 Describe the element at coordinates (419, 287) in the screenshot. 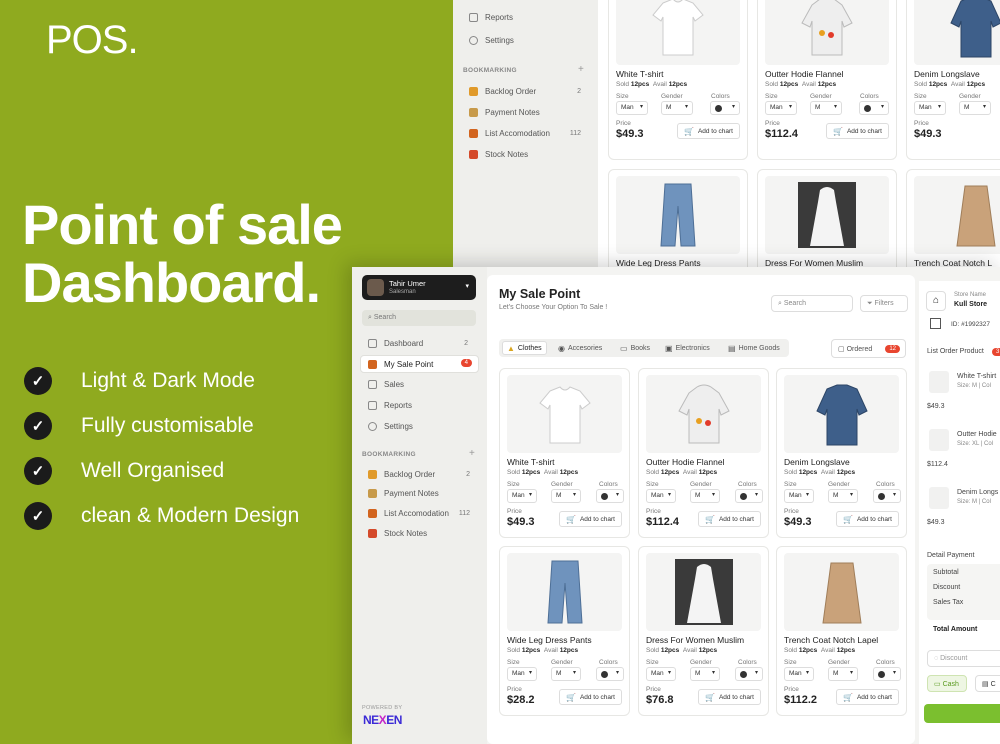

I see `profile-switcher: Tahir Umer Salesman ▾` at that location.